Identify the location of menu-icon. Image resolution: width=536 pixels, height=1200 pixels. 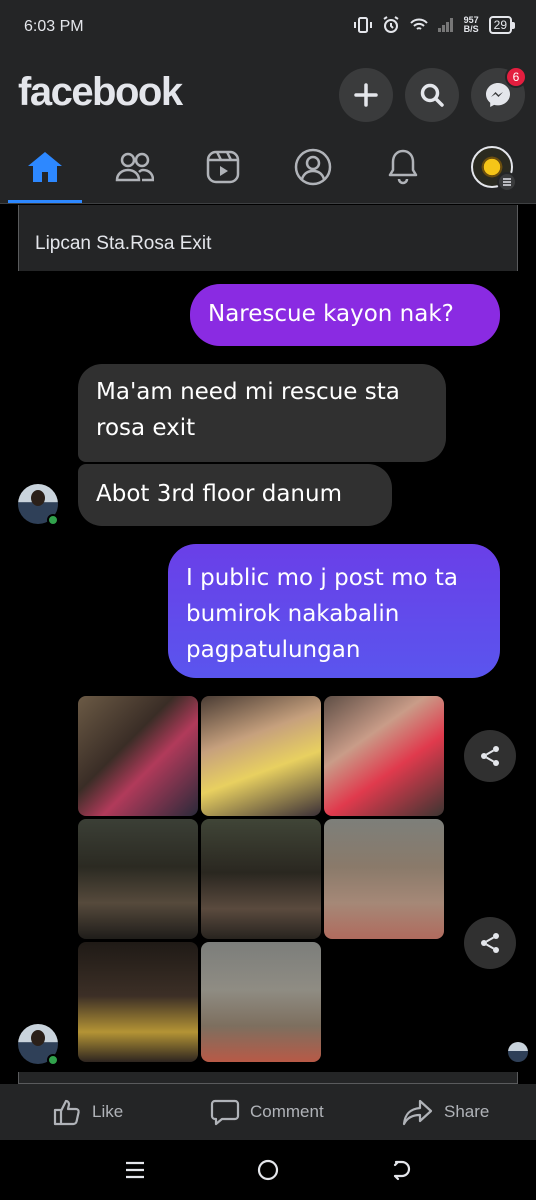
(507, 182).